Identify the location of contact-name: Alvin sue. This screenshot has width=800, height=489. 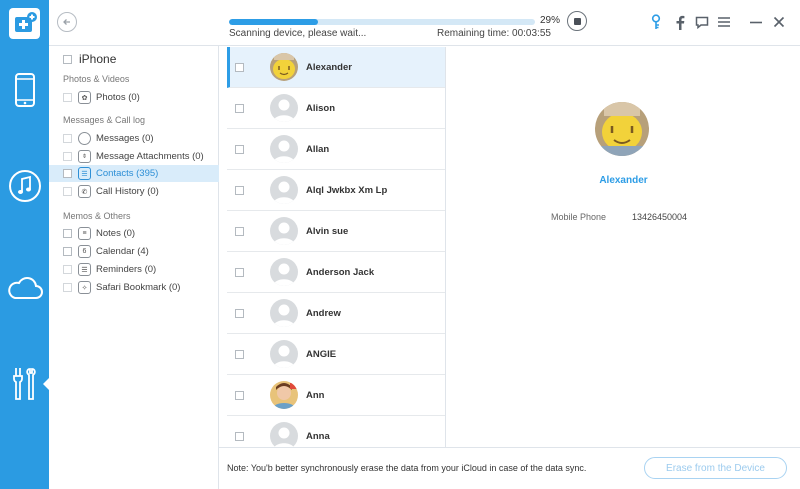
(327, 231).